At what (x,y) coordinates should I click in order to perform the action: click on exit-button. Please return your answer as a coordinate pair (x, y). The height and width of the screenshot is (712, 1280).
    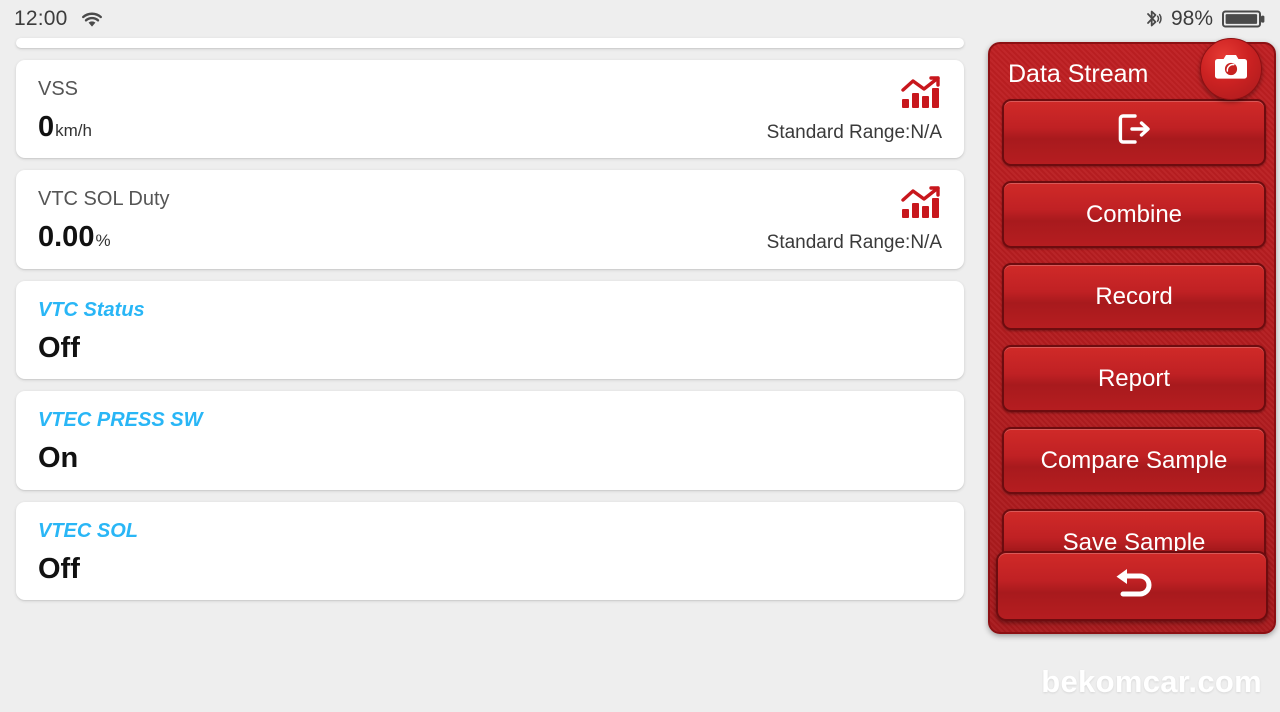
    Looking at the image, I should click on (1134, 132).